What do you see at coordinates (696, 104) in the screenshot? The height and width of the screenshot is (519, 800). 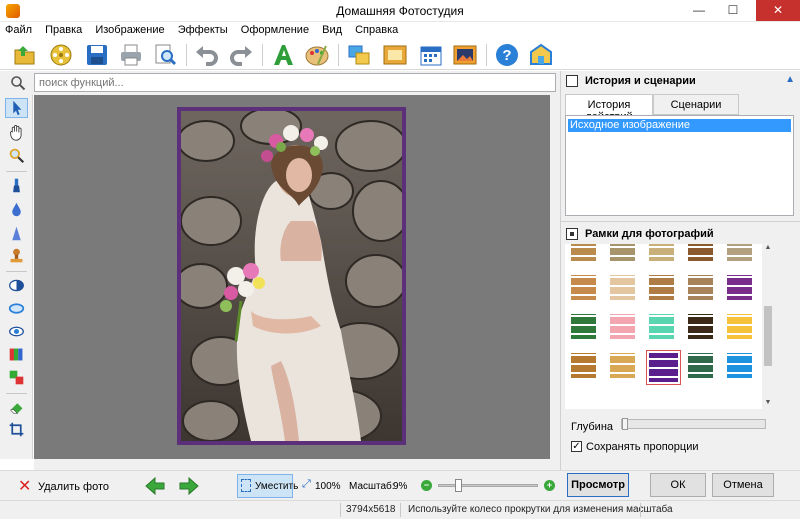 I see `tab-scenarios: Сценарии` at bounding box center [696, 104].